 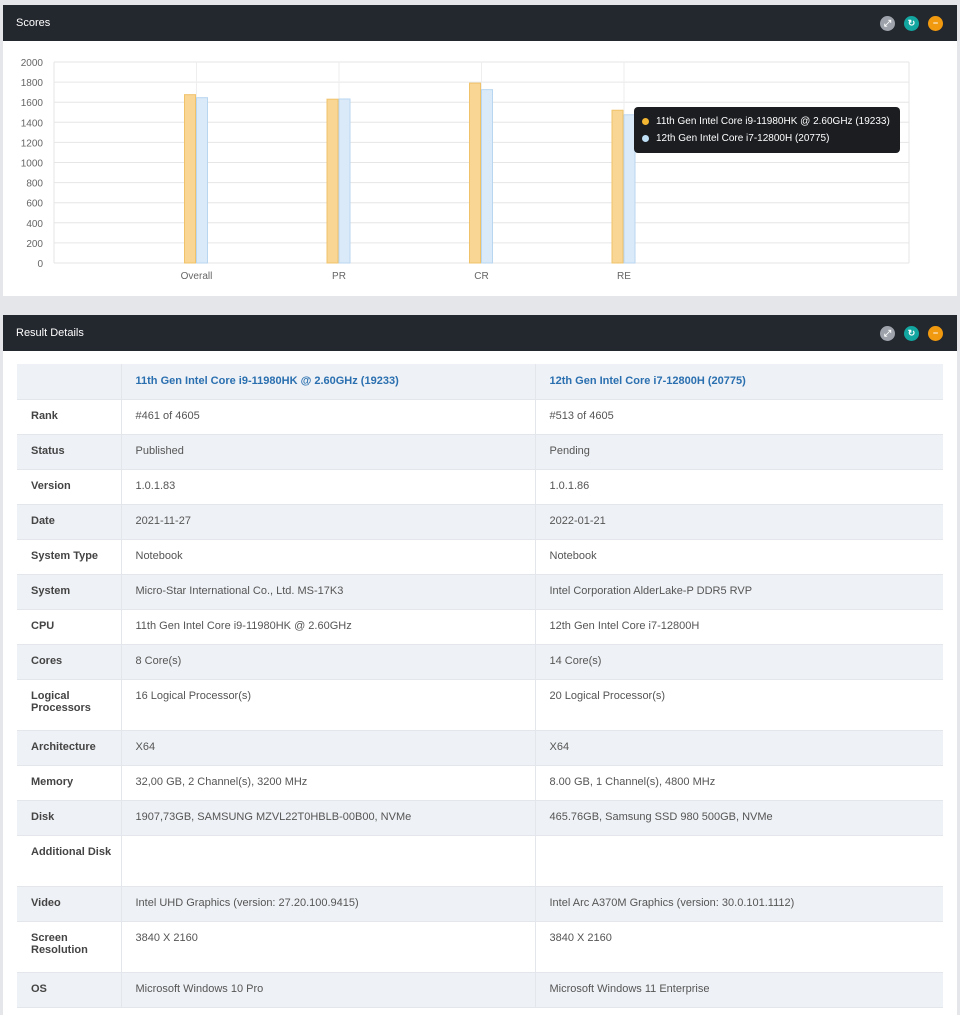 What do you see at coordinates (327, 627) in the screenshot?
I see `row-value-col1: 11th Gen Intel Core i9-11980HK @ 2.60GHz` at bounding box center [327, 627].